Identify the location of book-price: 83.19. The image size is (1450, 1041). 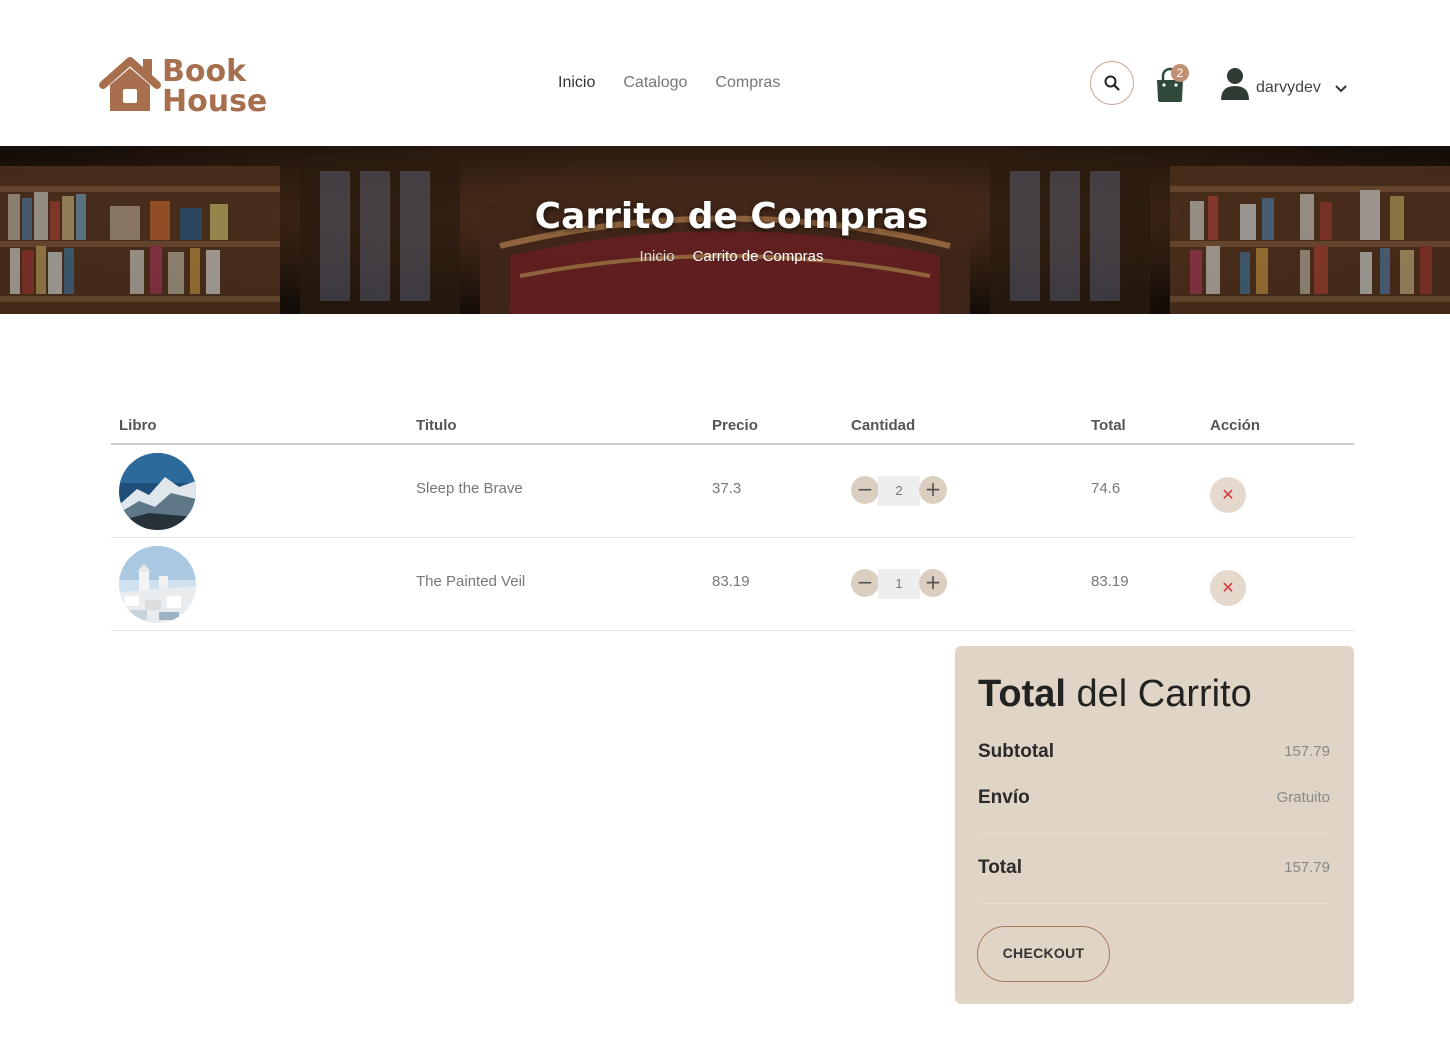
(731, 581).